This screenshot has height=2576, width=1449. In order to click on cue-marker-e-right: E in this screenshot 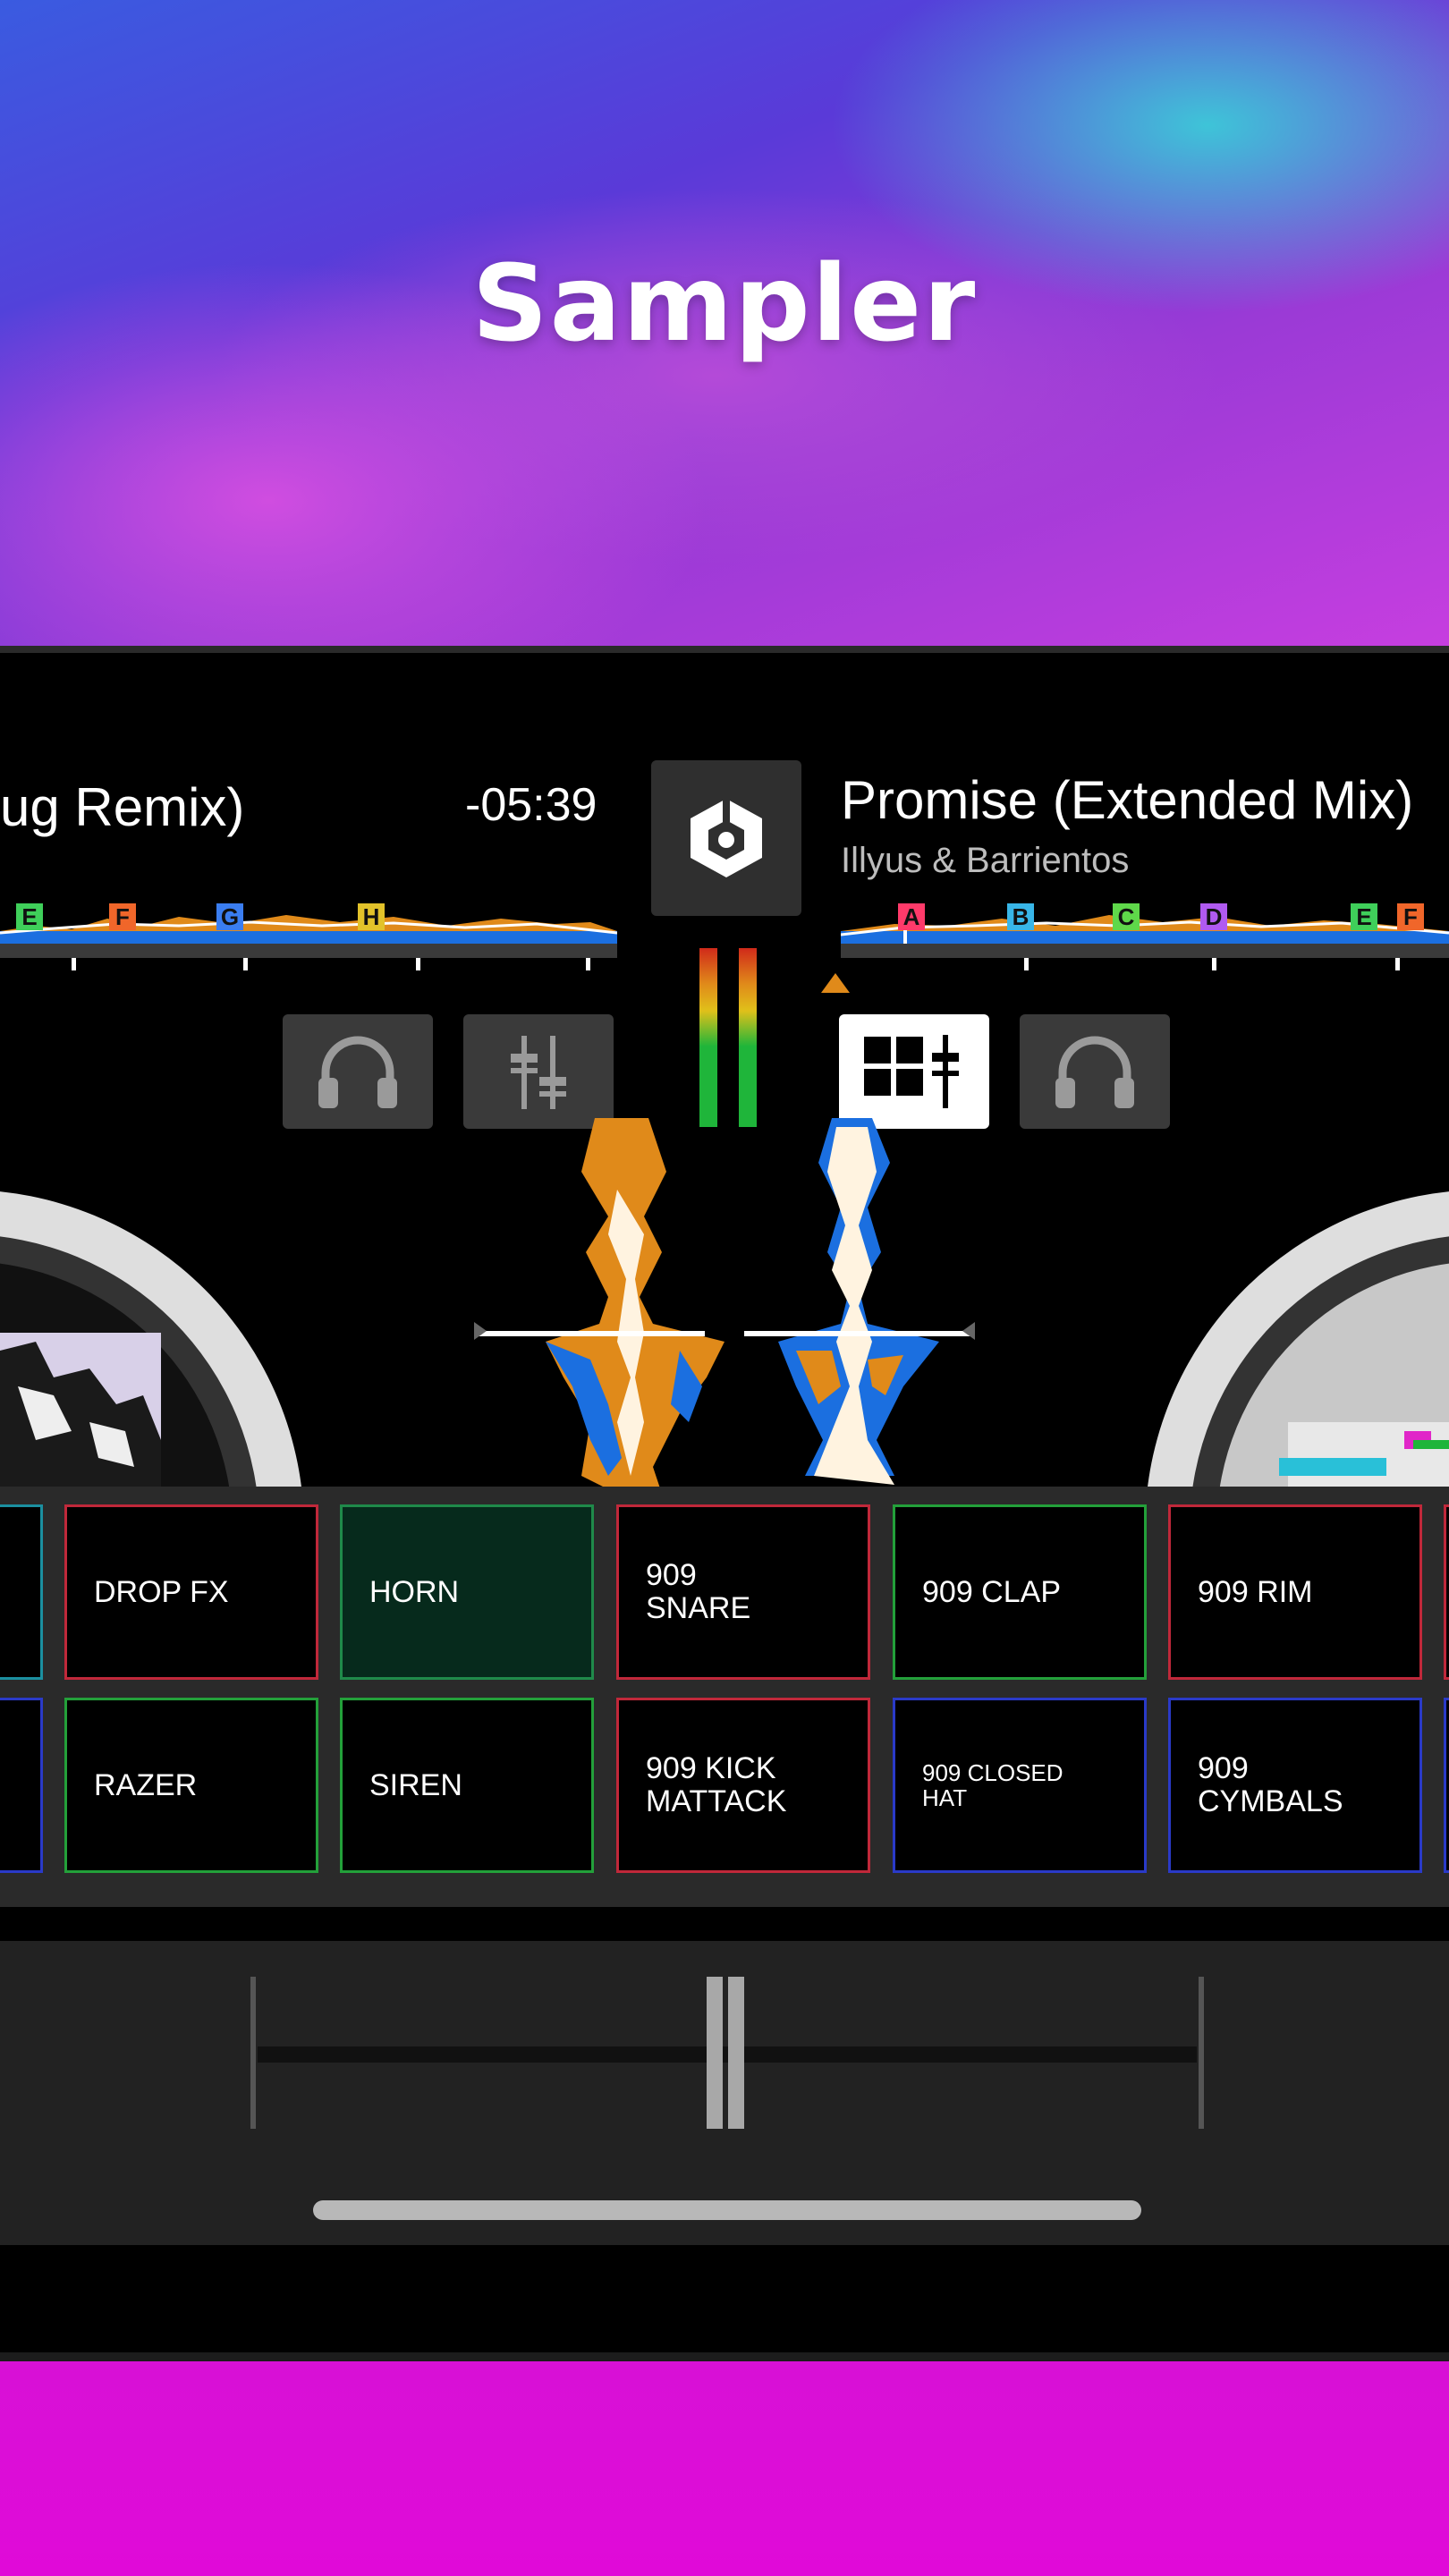, I will do `click(1364, 916)`.